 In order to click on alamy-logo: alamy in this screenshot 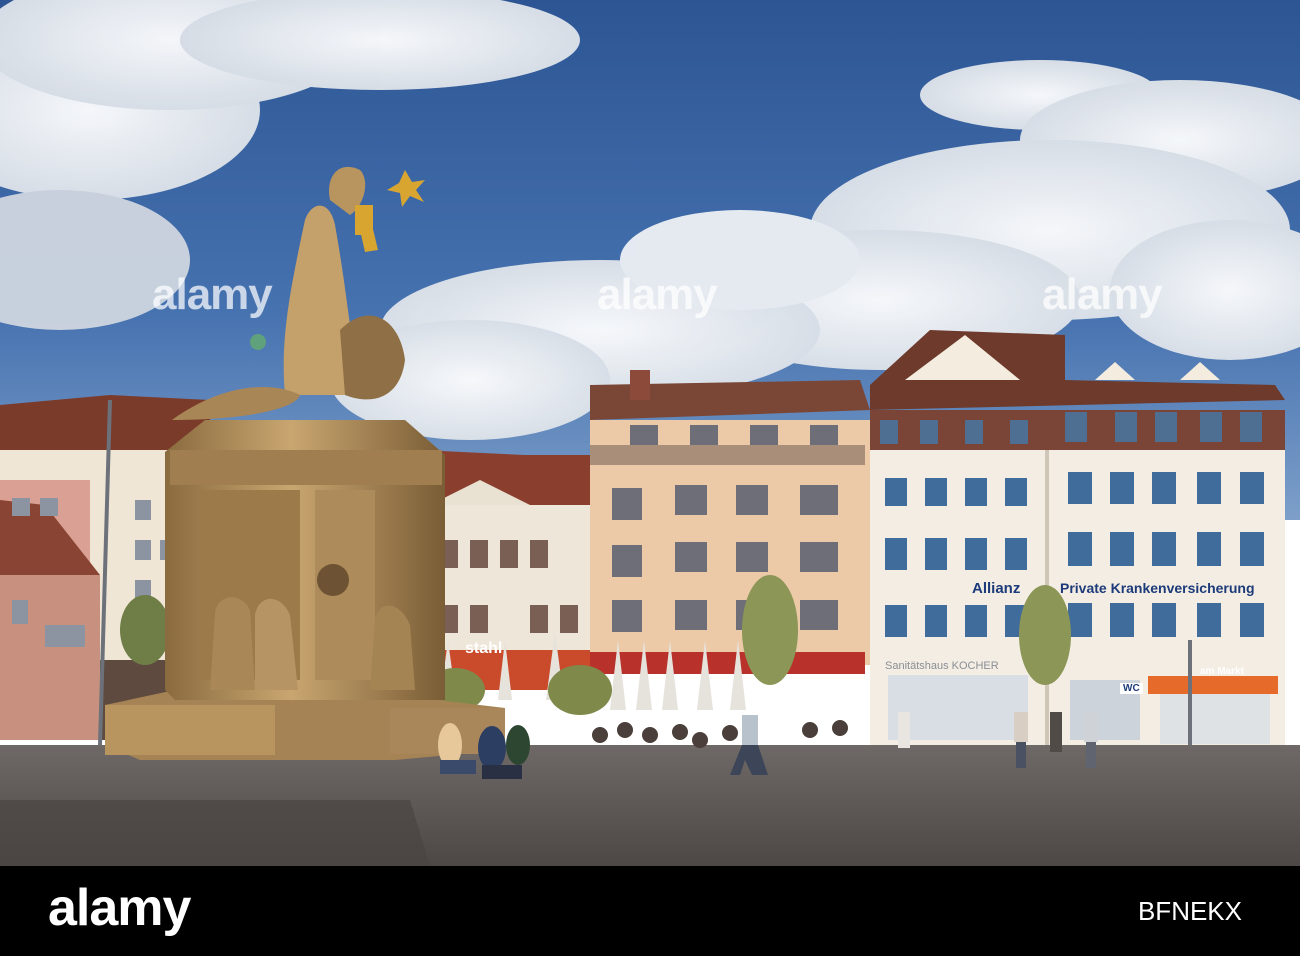, I will do `click(119, 908)`.